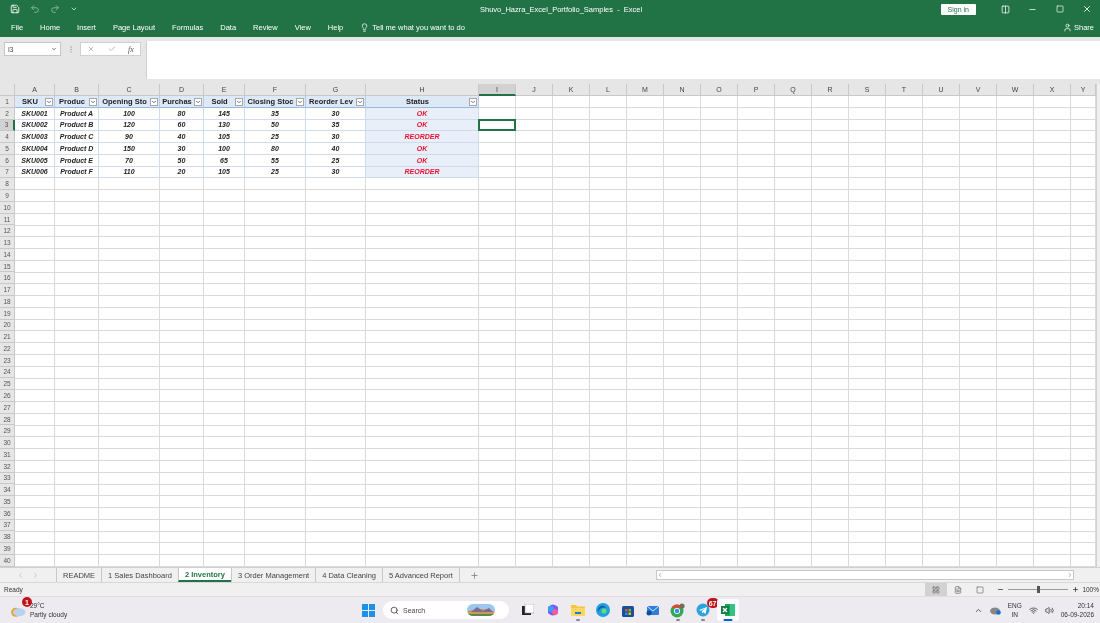  I want to click on enter-icon, so click(111, 49).